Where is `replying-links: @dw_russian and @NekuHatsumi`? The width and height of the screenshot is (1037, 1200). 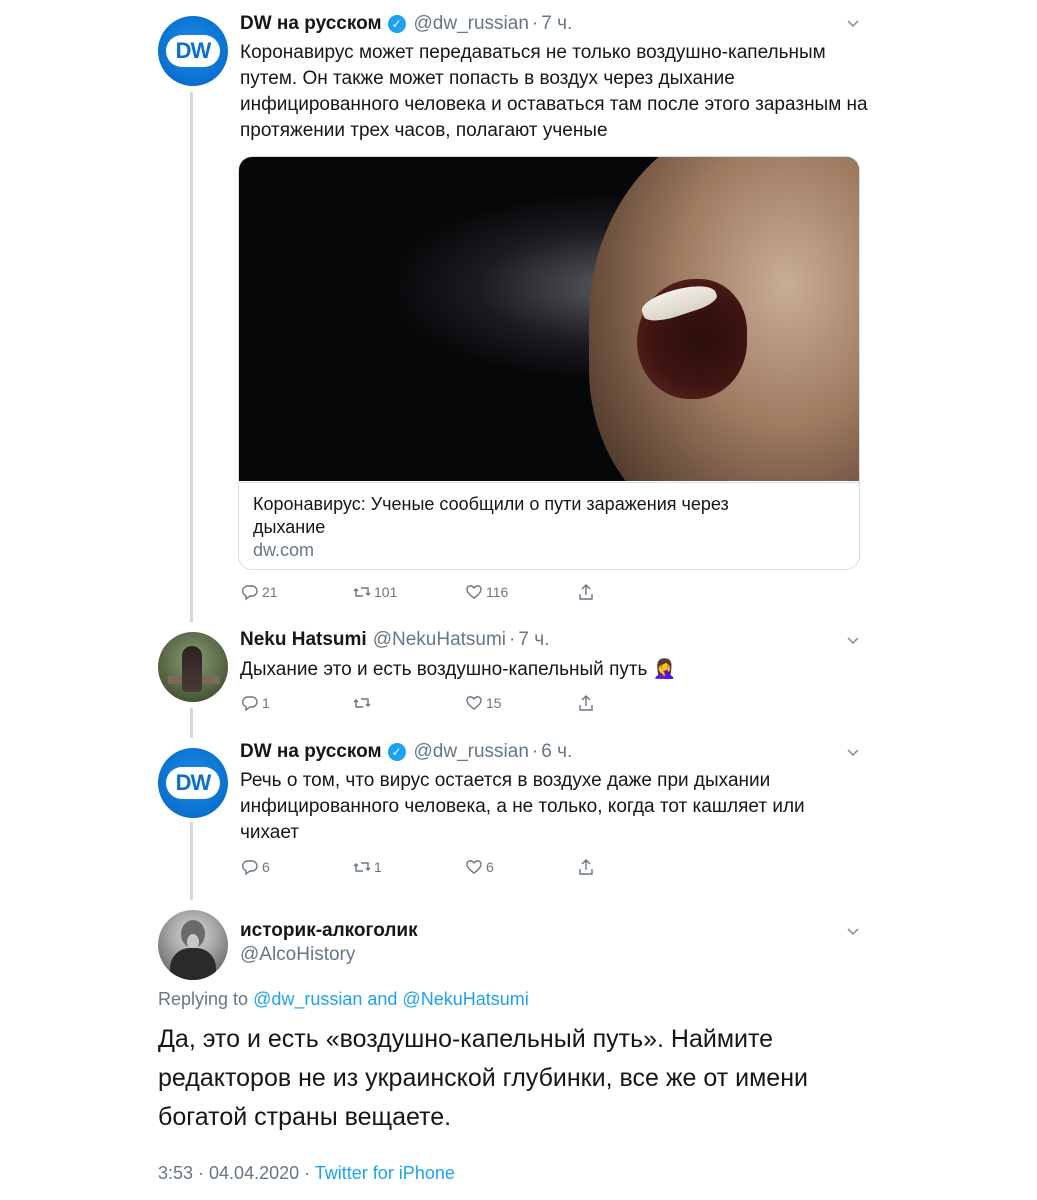 replying-links: @dw_russian and @NekuHatsumi is located at coordinates (391, 999).